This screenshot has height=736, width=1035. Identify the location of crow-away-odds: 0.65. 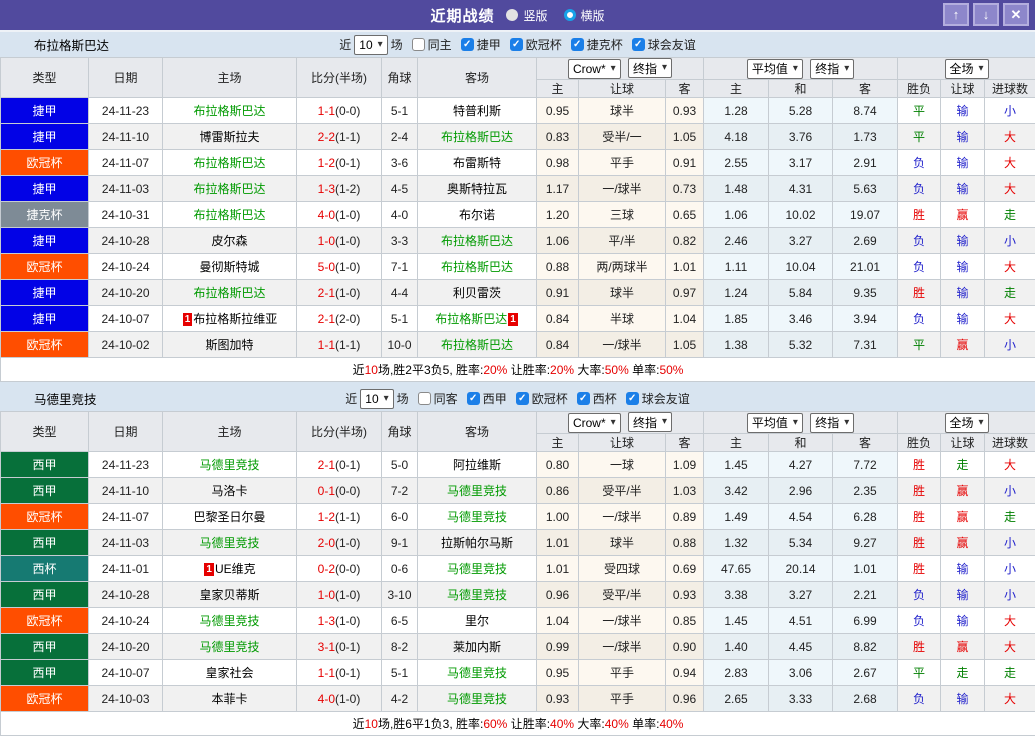
(685, 215).